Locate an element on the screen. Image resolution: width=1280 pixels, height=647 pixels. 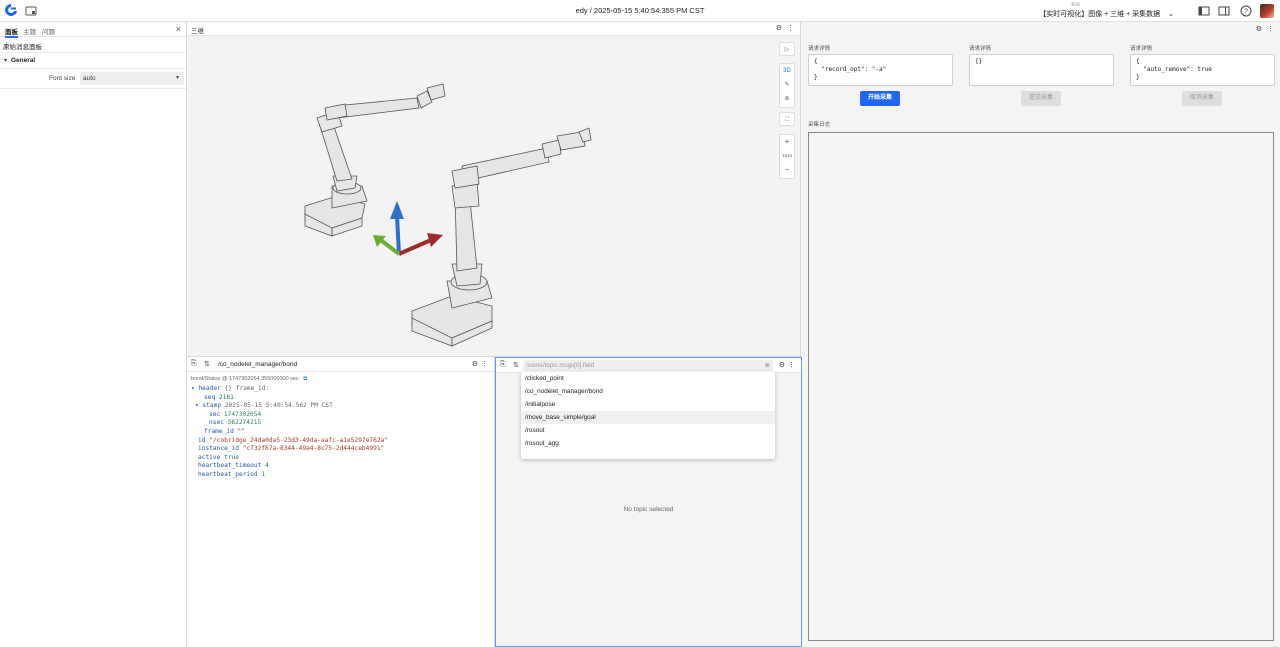
panel-3d-title: 三维 is located at coordinates (197, 31).